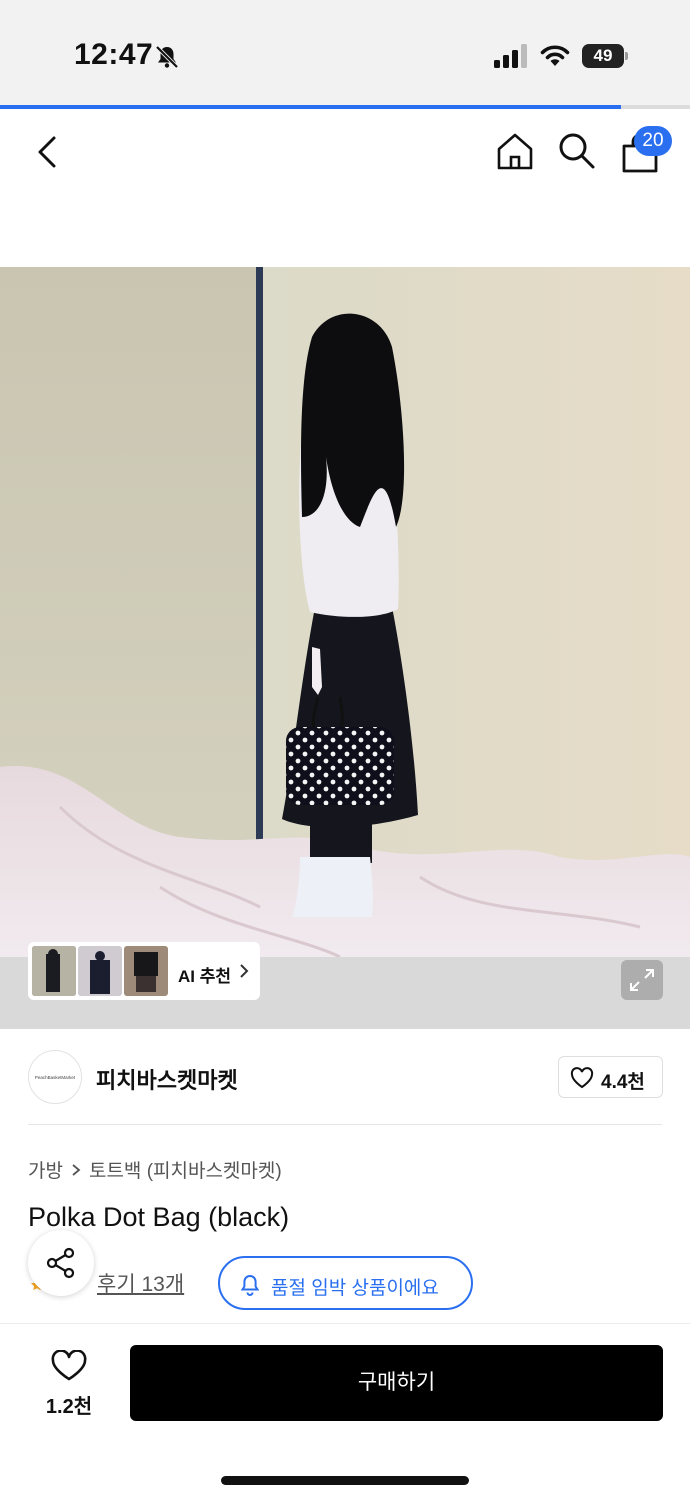 The width and height of the screenshot is (690, 1500). Describe the element at coordinates (250, 1285) in the screenshot. I see `bell-icon` at that location.